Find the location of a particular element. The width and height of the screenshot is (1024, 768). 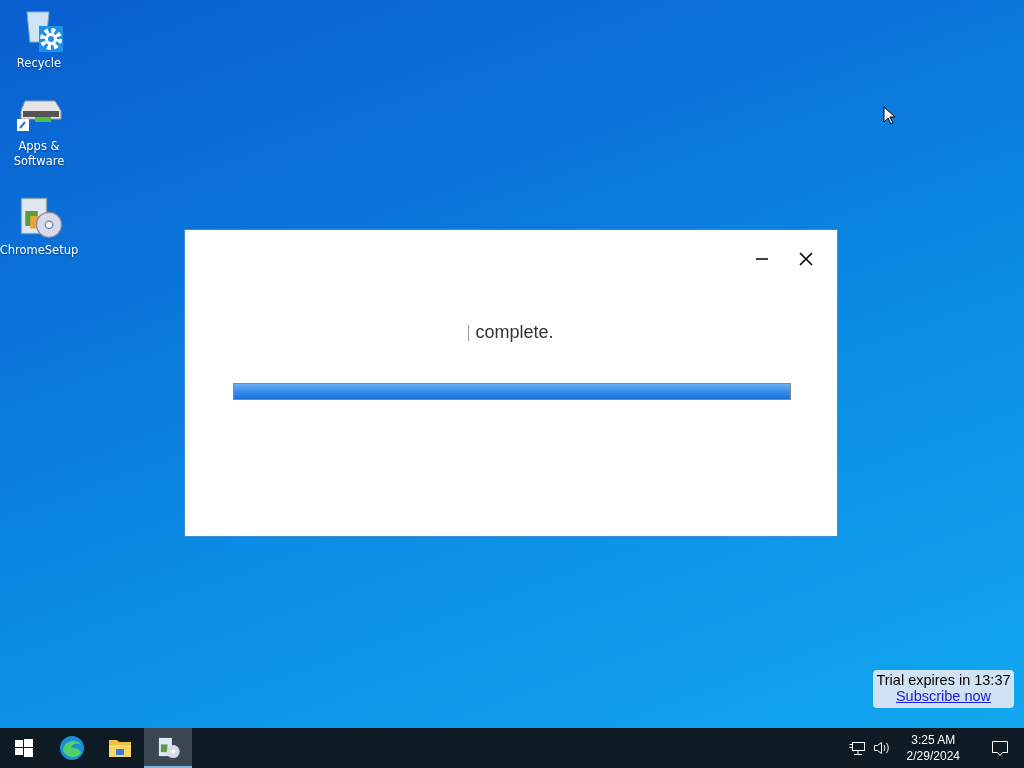

status-text: complete. is located at coordinates (514, 332).